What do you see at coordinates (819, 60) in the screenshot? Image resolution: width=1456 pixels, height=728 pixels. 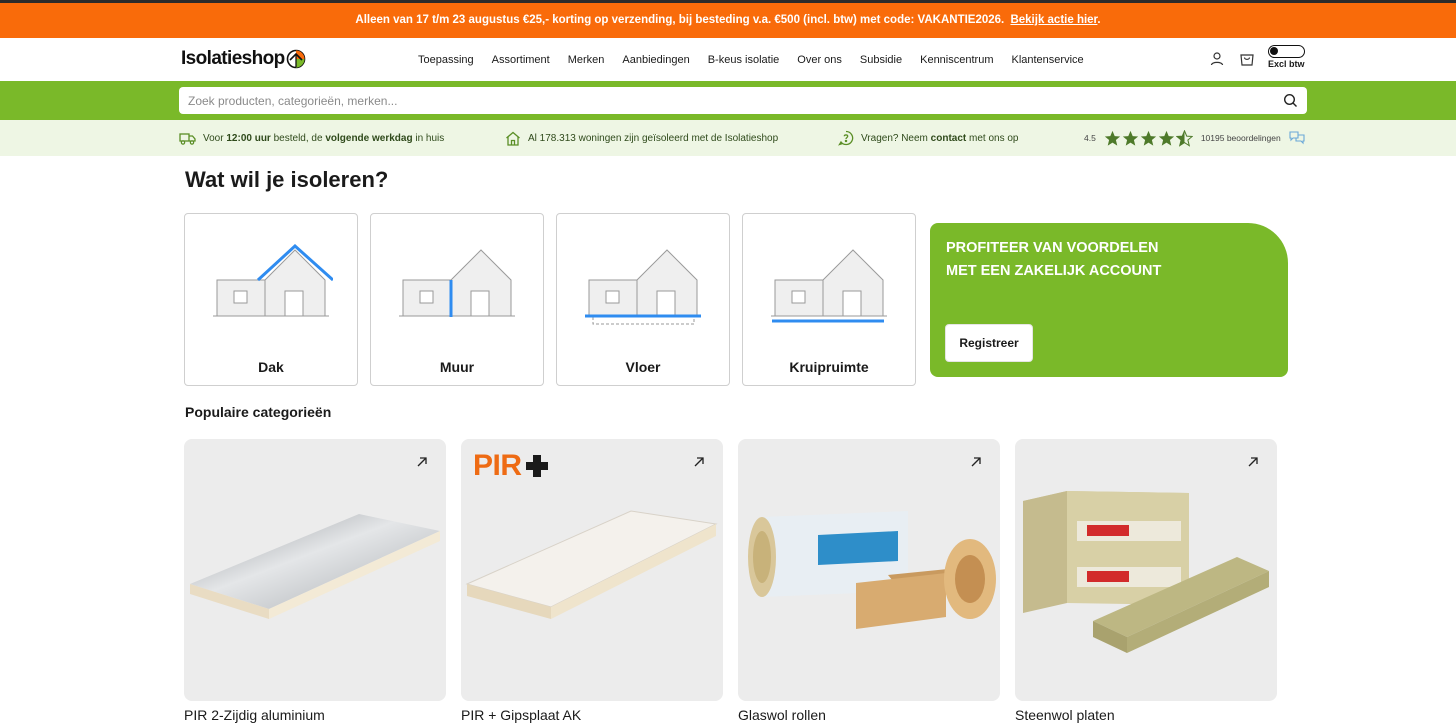 I see `nav-item-over-ons: Over ons` at bounding box center [819, 60].